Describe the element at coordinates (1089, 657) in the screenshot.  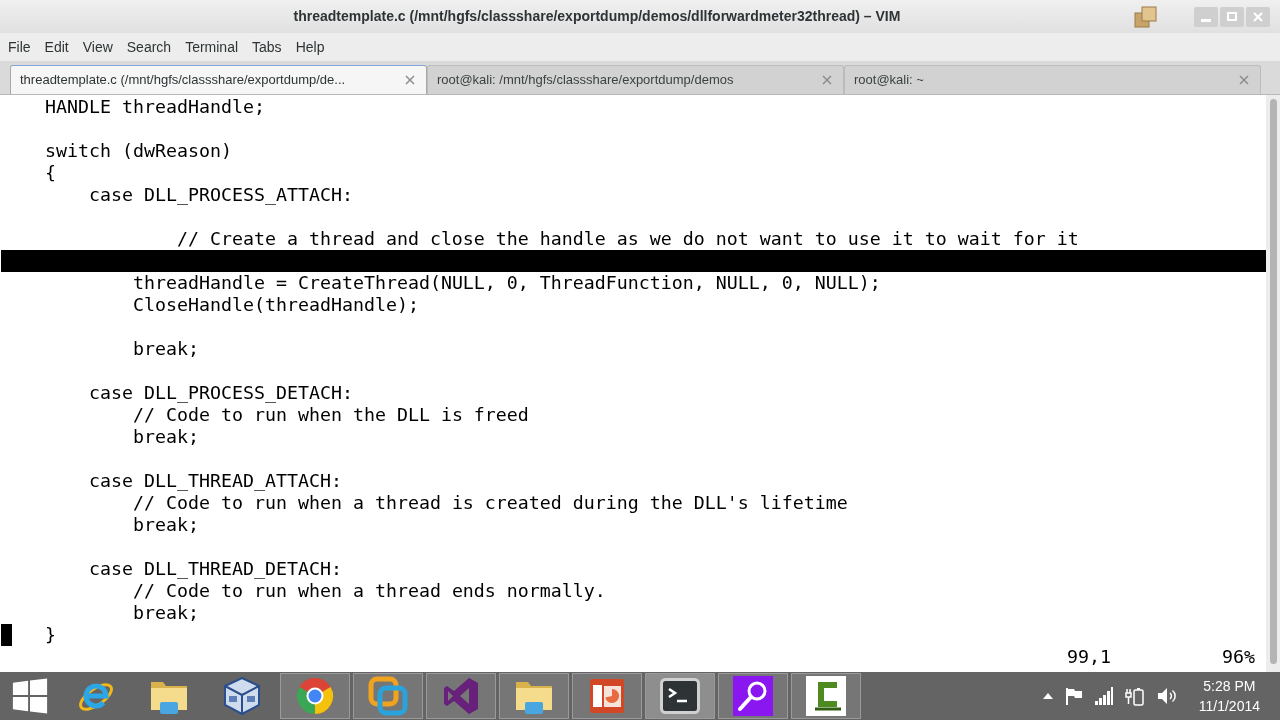
I see `cursor-position: 99,1` at that location.